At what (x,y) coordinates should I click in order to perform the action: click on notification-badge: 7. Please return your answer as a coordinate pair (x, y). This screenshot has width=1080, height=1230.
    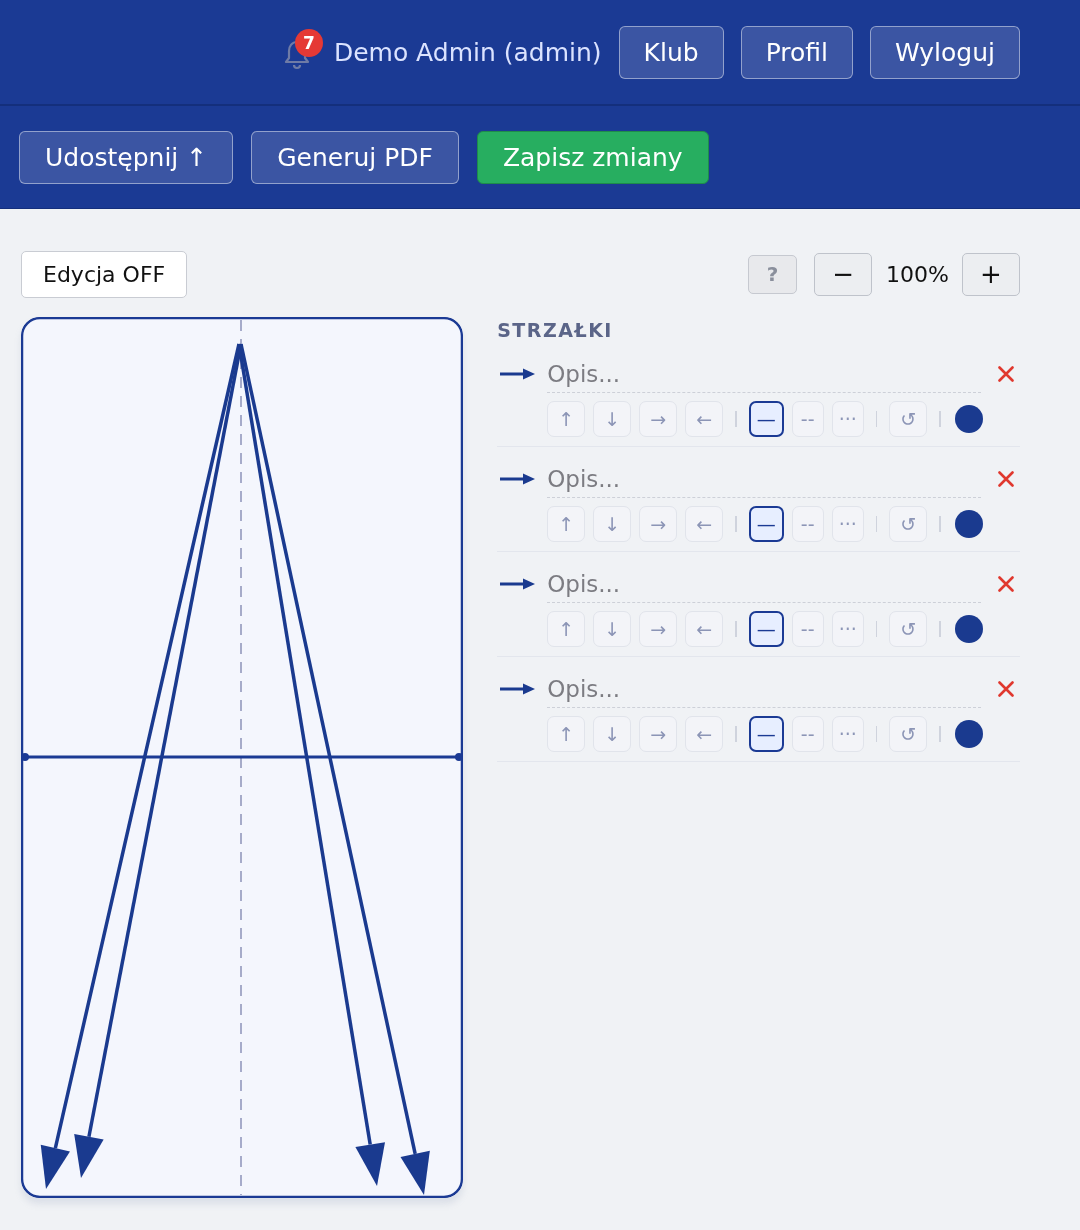
    Looking at the image, I should click on (308, 43).